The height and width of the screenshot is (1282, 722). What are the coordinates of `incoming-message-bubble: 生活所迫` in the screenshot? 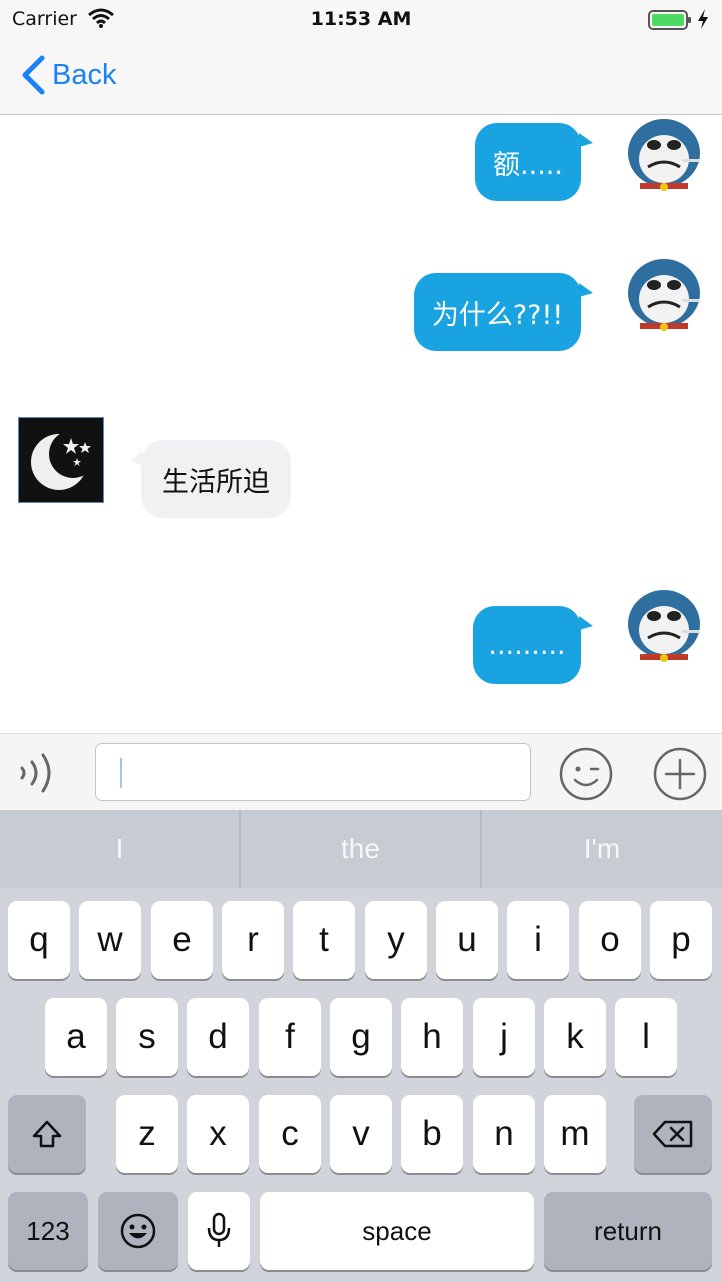 It's located at (216, 479).